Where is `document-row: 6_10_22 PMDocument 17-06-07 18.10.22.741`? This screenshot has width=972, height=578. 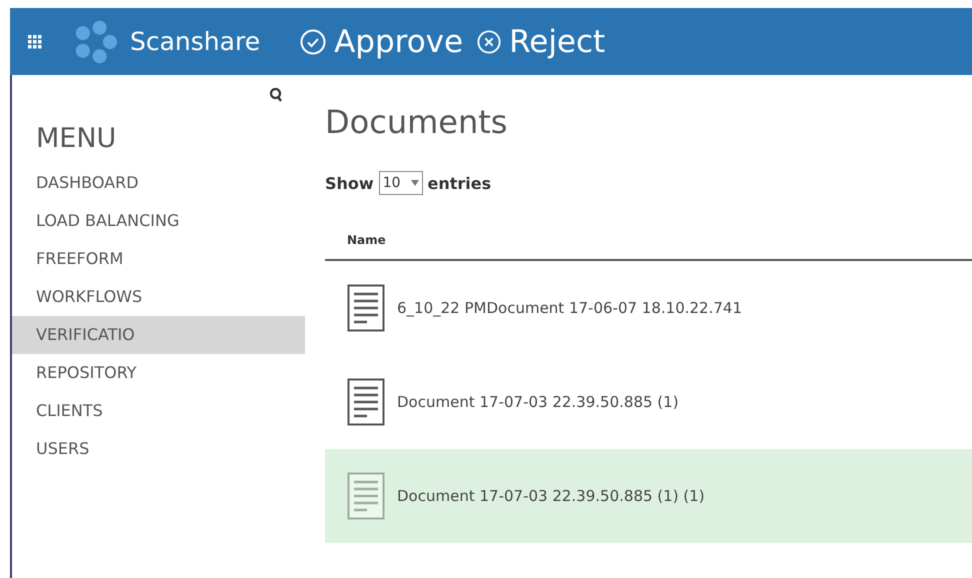 document-row: 6_10_22 PMDocument 17-06-07 18.10.22.741 is located at coordinates (648, 308).